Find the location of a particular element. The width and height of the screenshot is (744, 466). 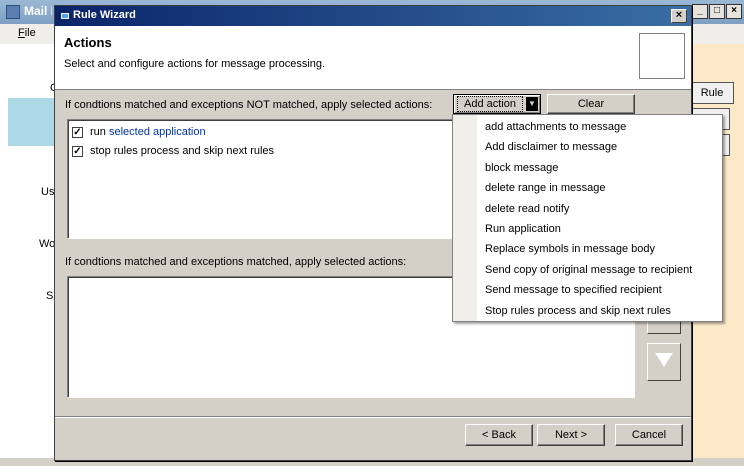

action-prefix: run is located at coordinates (99, 132).